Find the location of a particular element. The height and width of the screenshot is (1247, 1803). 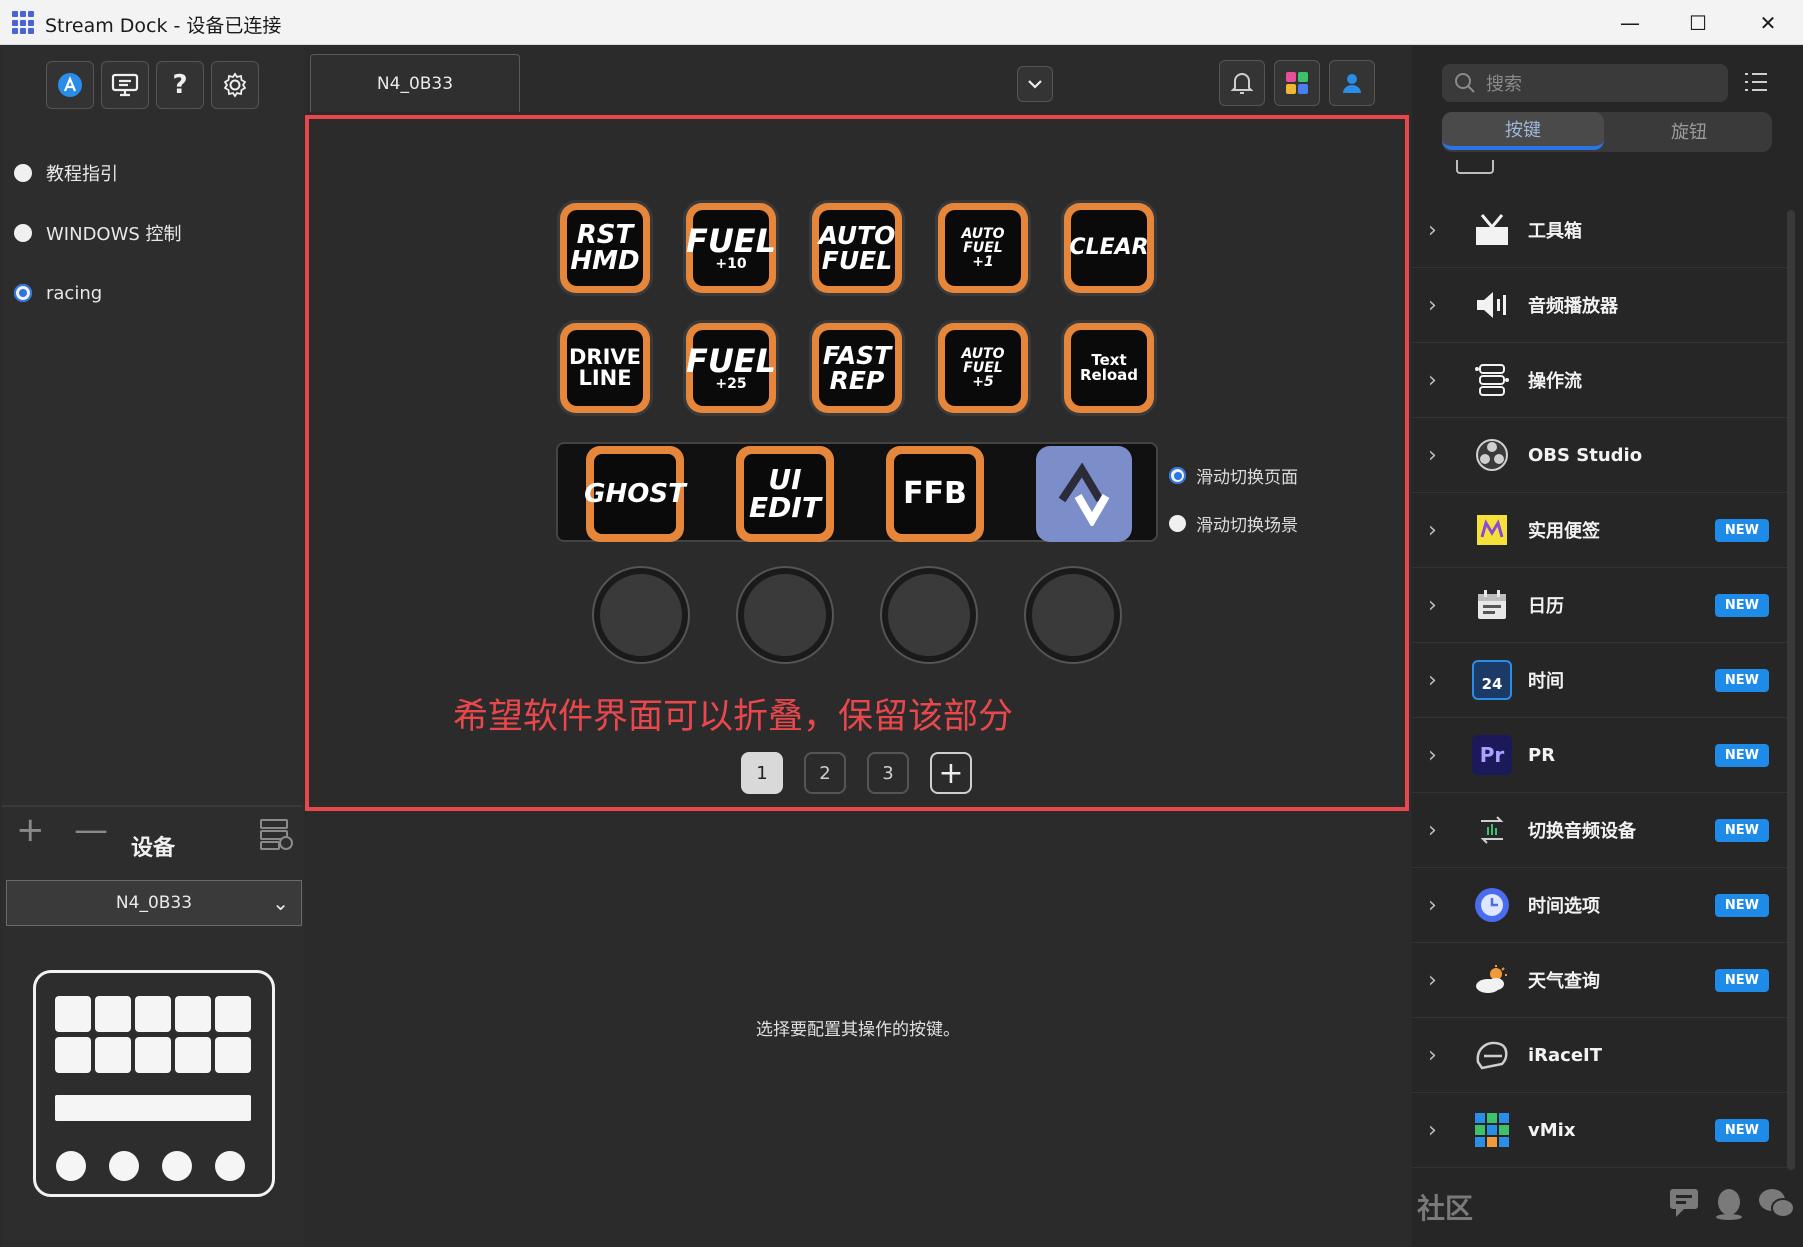

category-time-options: › 时间选项 NEW is located at coordinates (1599, 905).